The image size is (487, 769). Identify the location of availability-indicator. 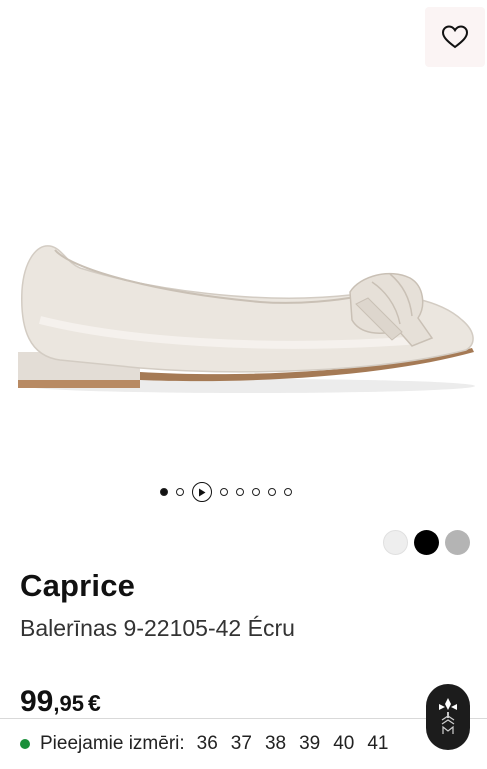
(25, 744).